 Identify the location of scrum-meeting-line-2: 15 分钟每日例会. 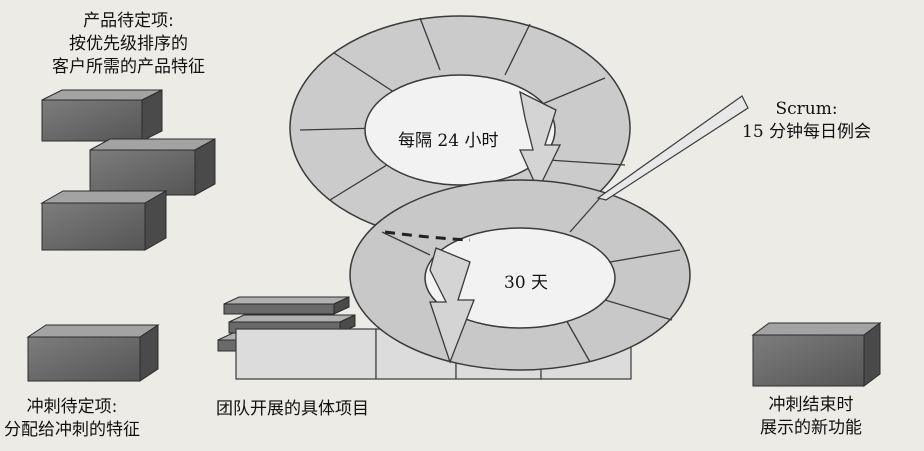
(807, 132).